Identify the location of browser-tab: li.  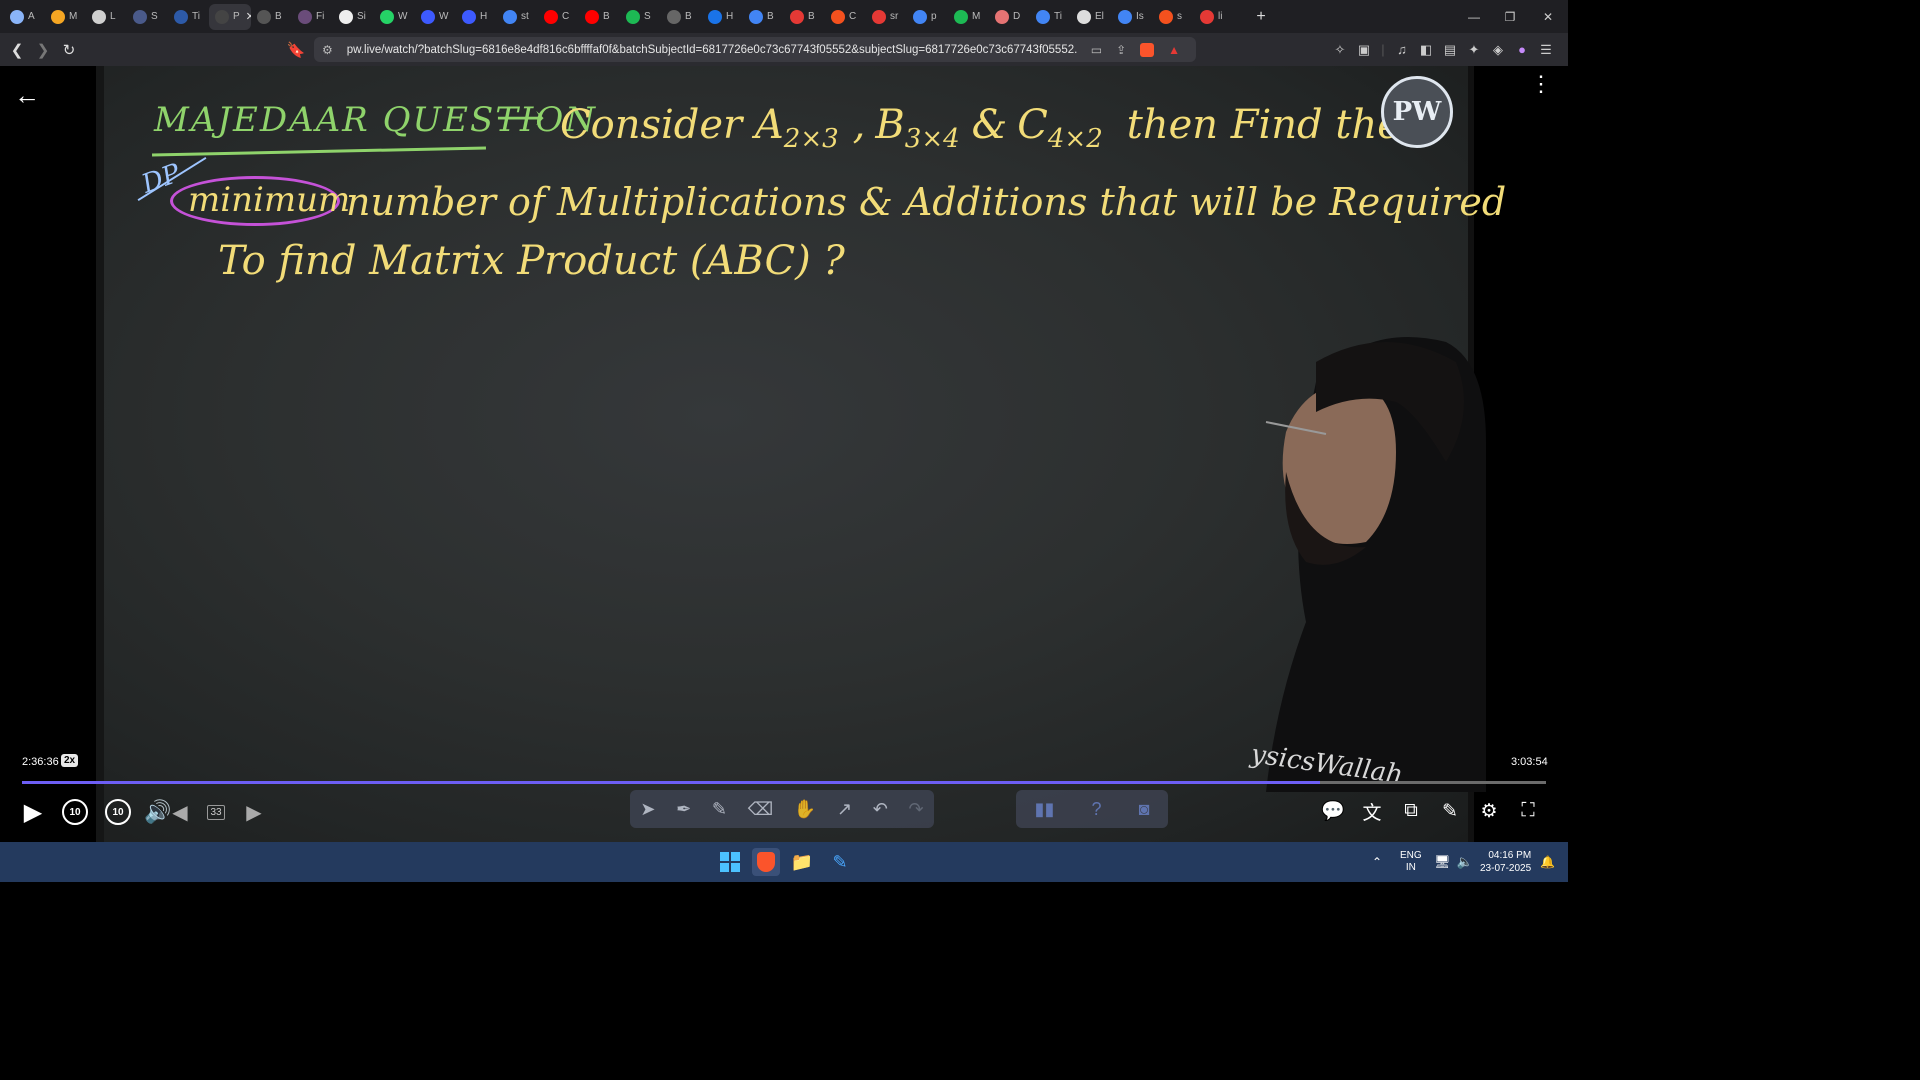
(1214, 17).